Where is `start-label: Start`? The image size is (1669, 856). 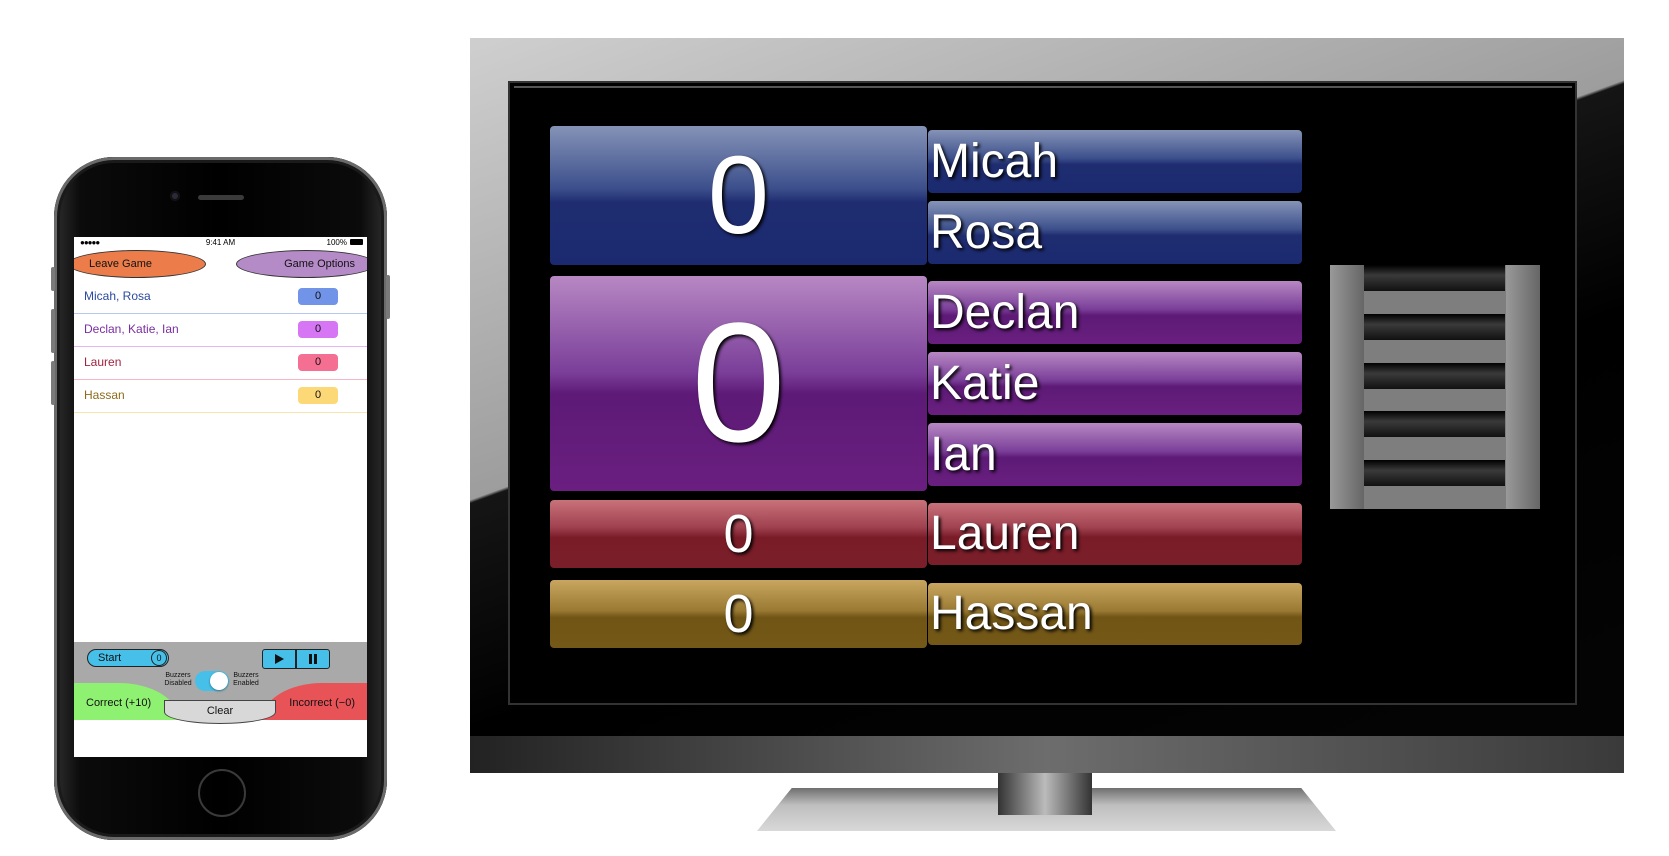
start-label: Start is located at coordinates (110, 658).